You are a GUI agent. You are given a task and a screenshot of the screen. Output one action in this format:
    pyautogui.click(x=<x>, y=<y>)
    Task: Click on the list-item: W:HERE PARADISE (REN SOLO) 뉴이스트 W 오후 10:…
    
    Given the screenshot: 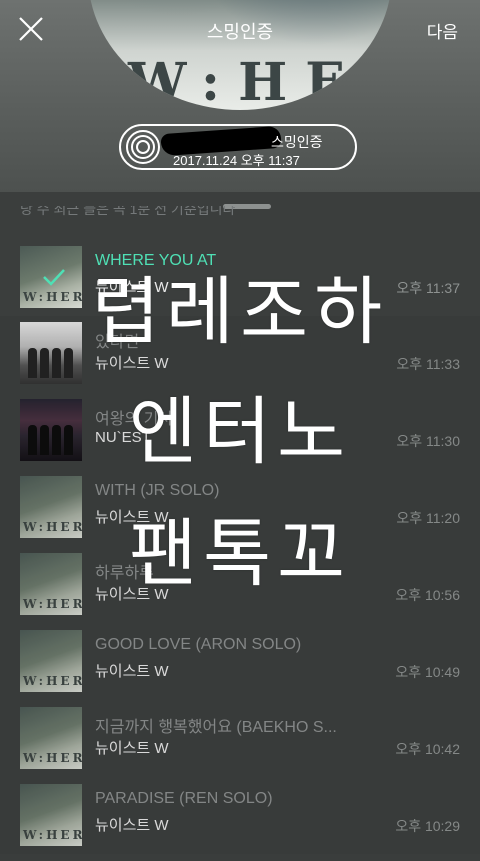 What is the action you would take?
    pyautogui.click(x=240, y=822)
    